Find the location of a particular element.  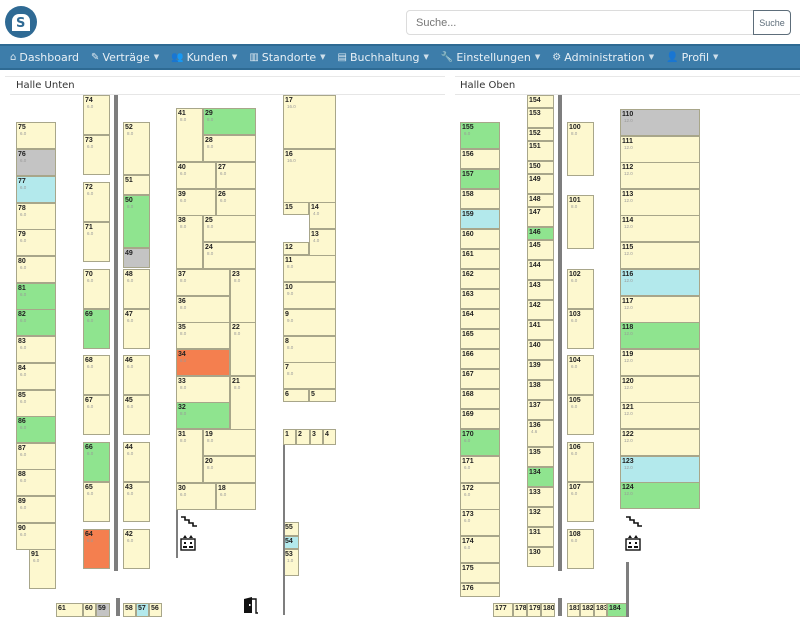

storage-unit-179: 179 is located at coordinates (534, 610).